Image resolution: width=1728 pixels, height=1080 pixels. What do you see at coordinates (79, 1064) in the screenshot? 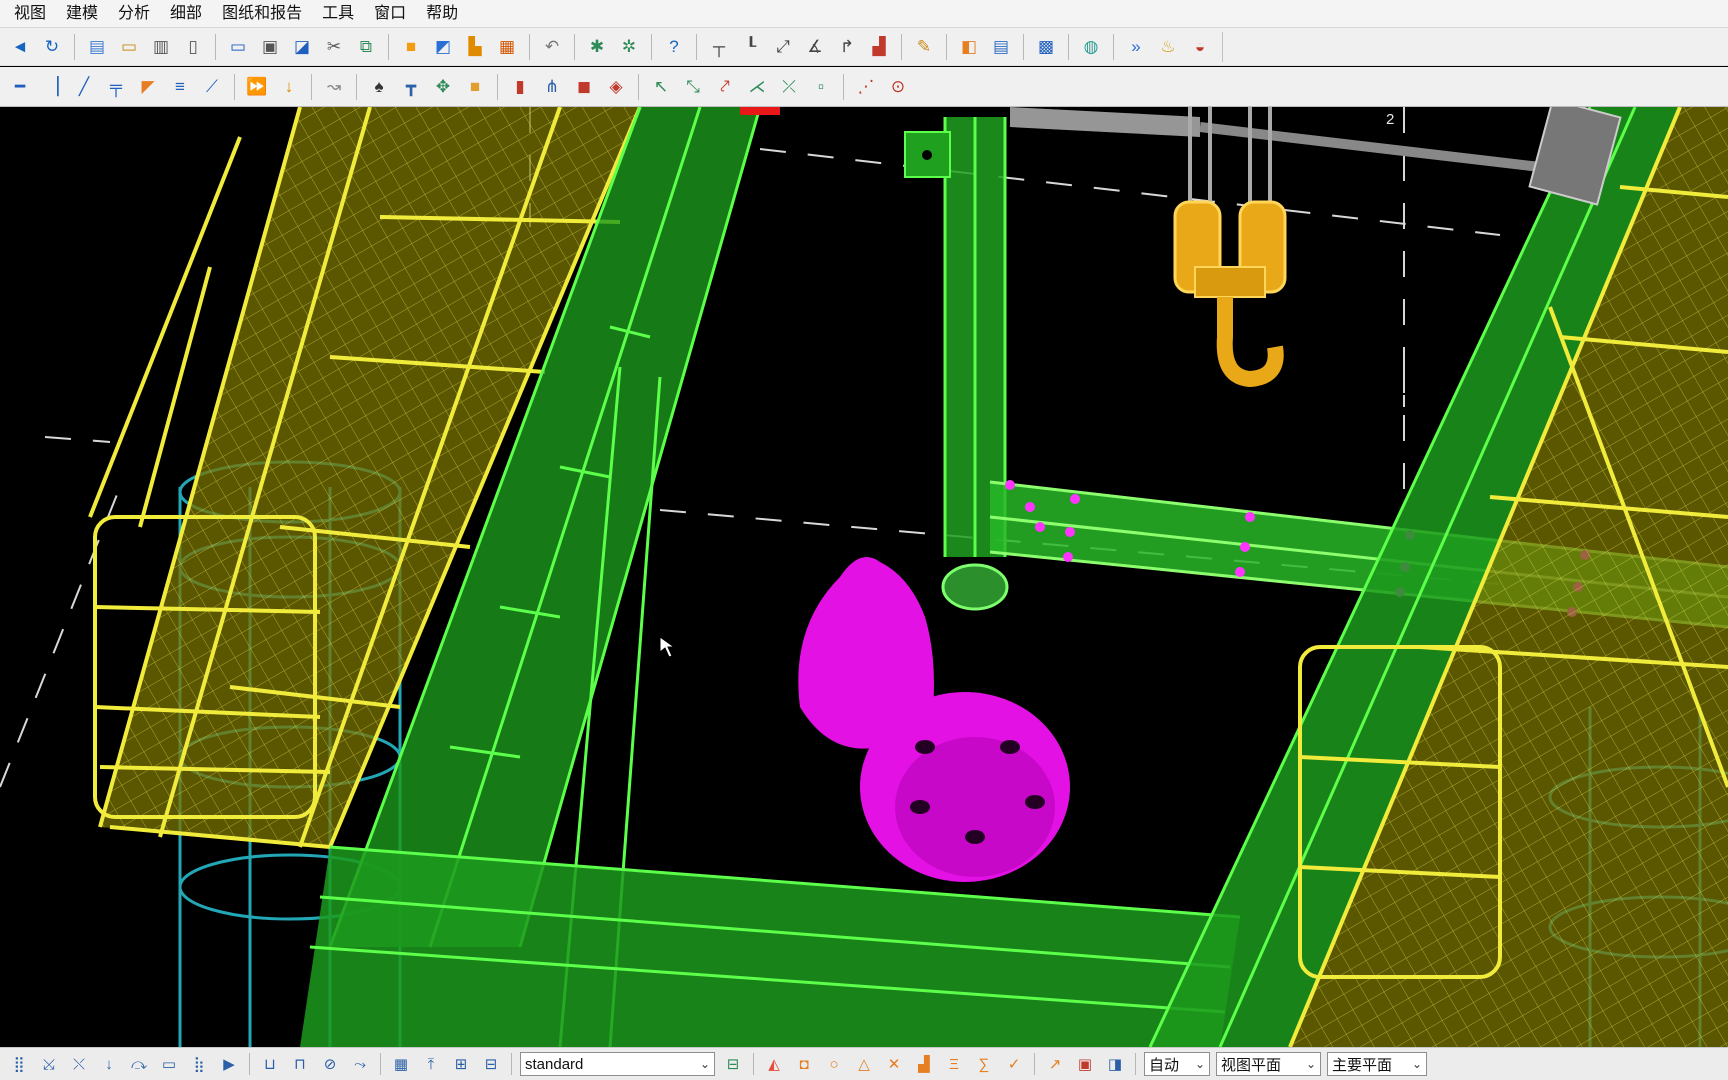
I see `snap-tool-2-icon: ⤬` at bounding box center [79, 1064].